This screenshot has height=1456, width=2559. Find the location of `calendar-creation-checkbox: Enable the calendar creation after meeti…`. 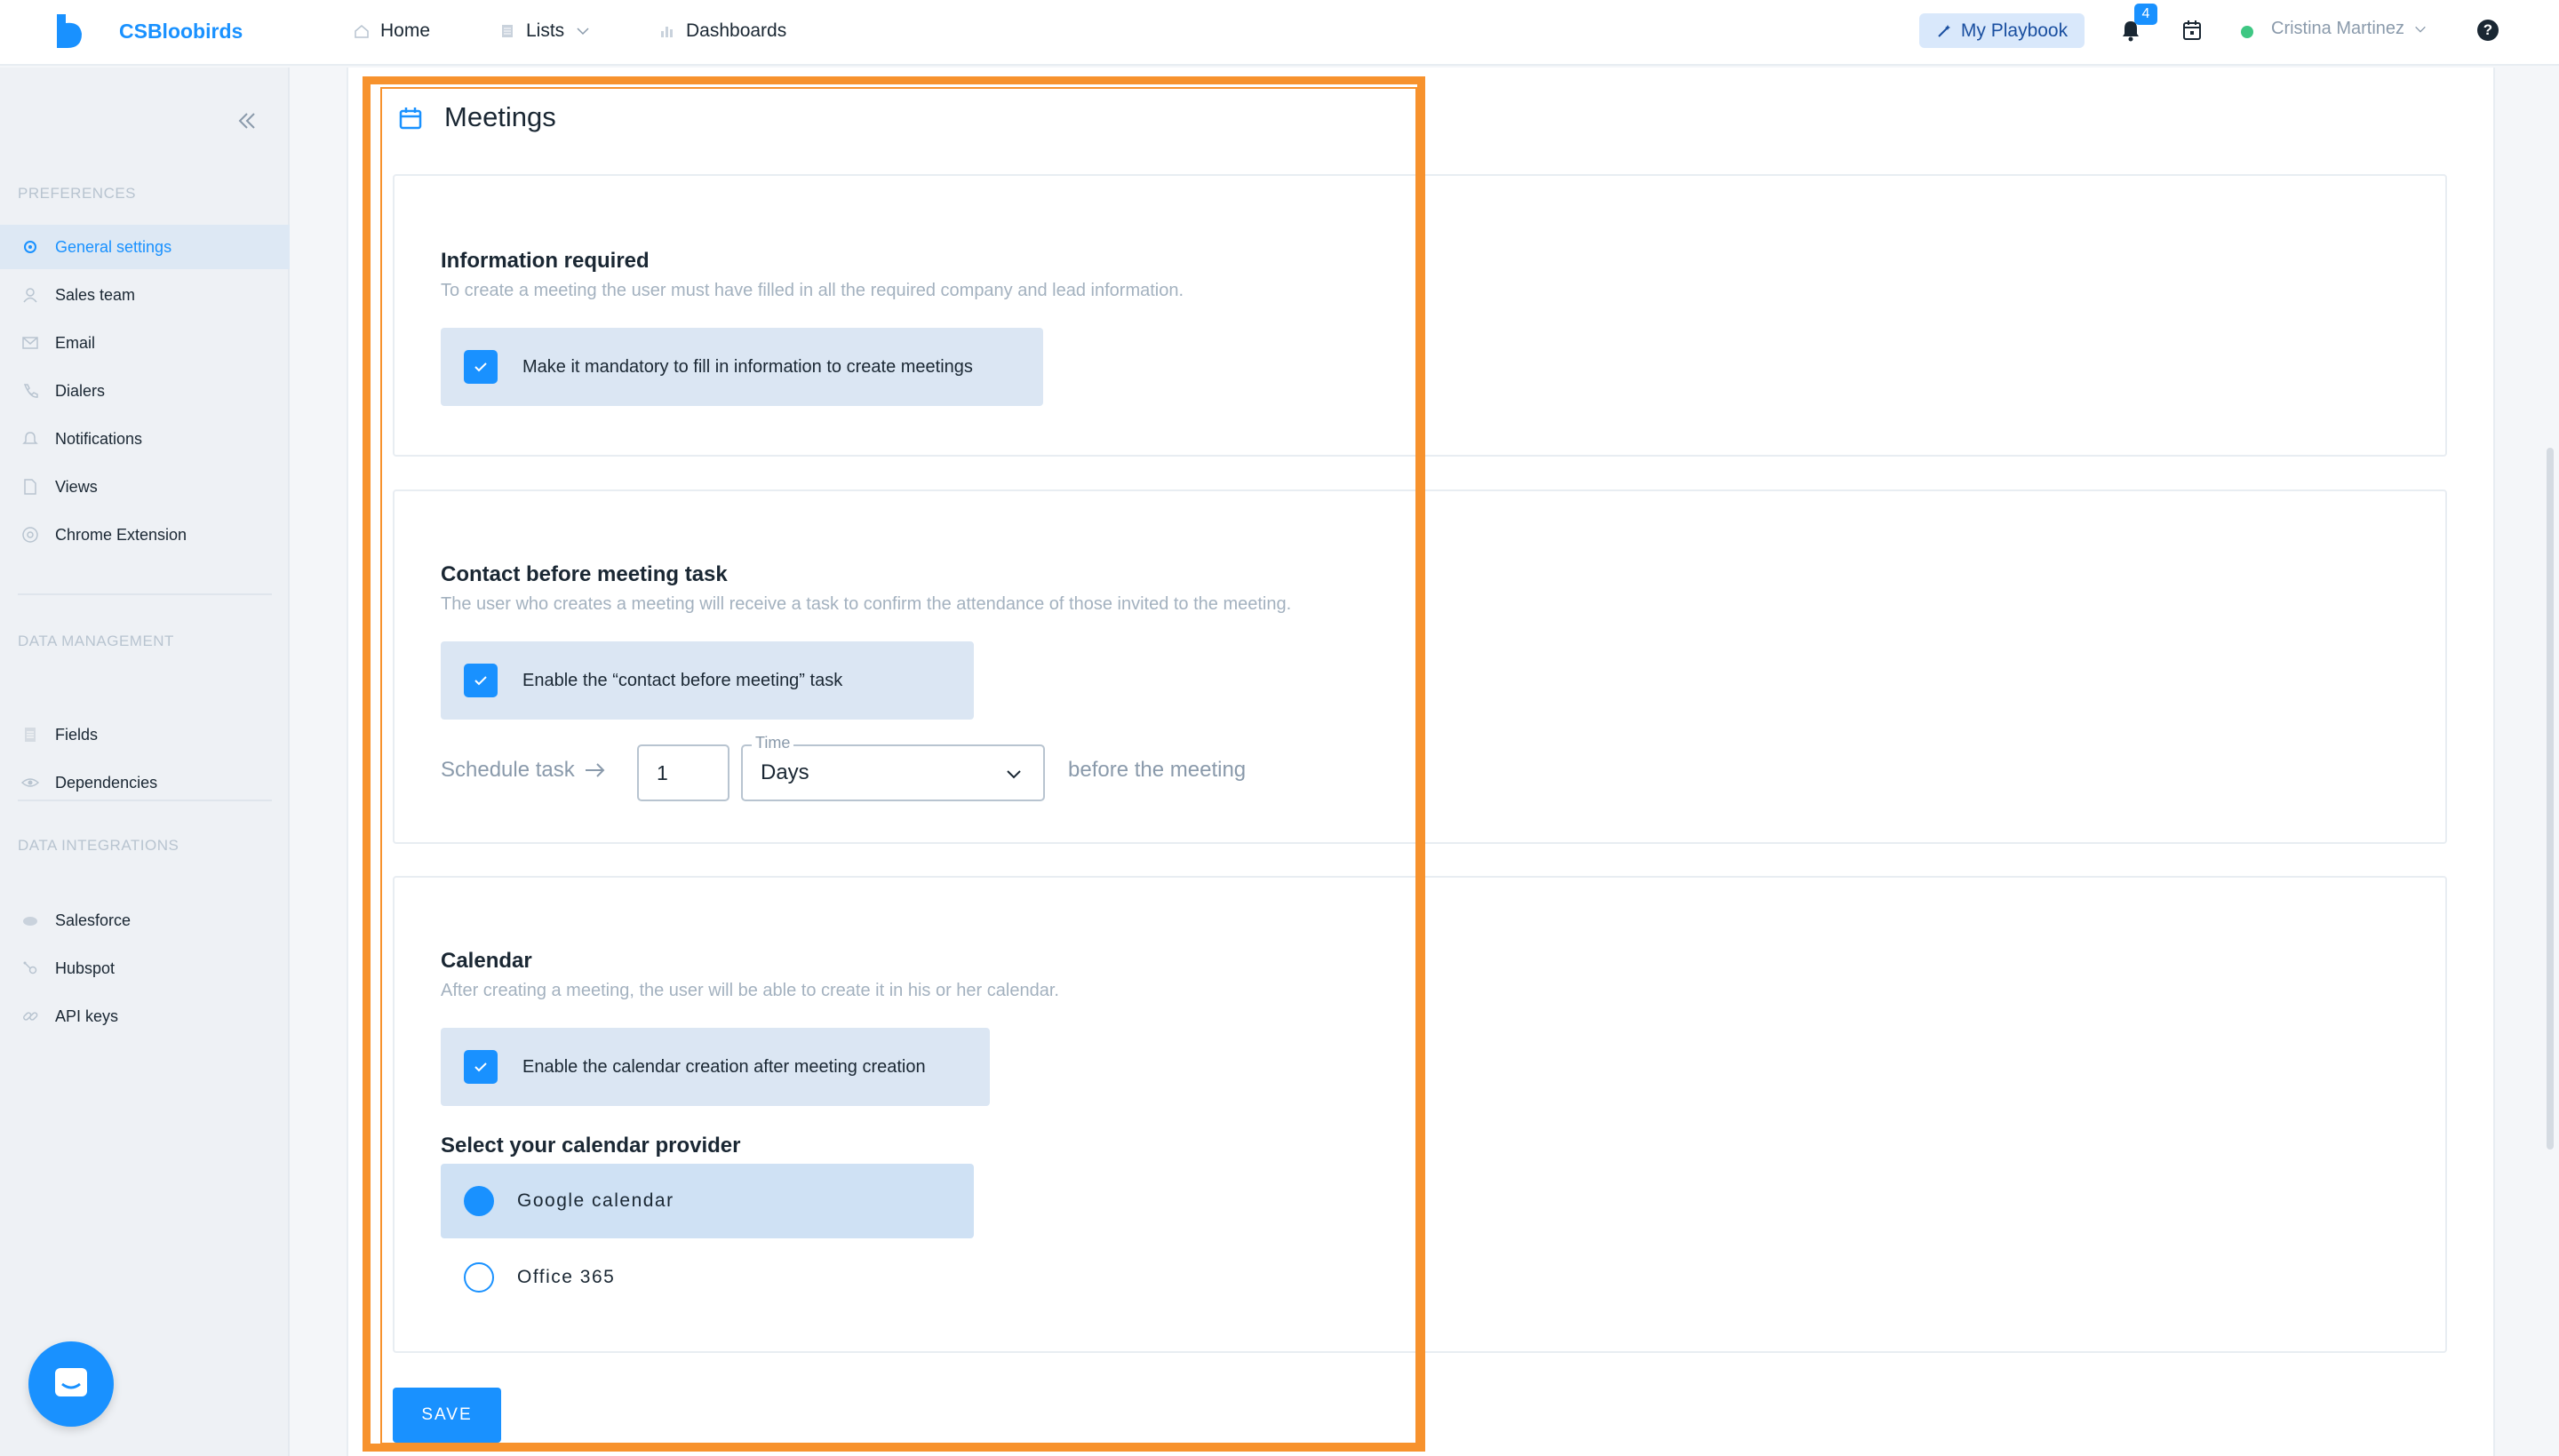

calendar-creation-checkbox: Enable the calendar creation after meeti… is located at coordinates (715, 1067).